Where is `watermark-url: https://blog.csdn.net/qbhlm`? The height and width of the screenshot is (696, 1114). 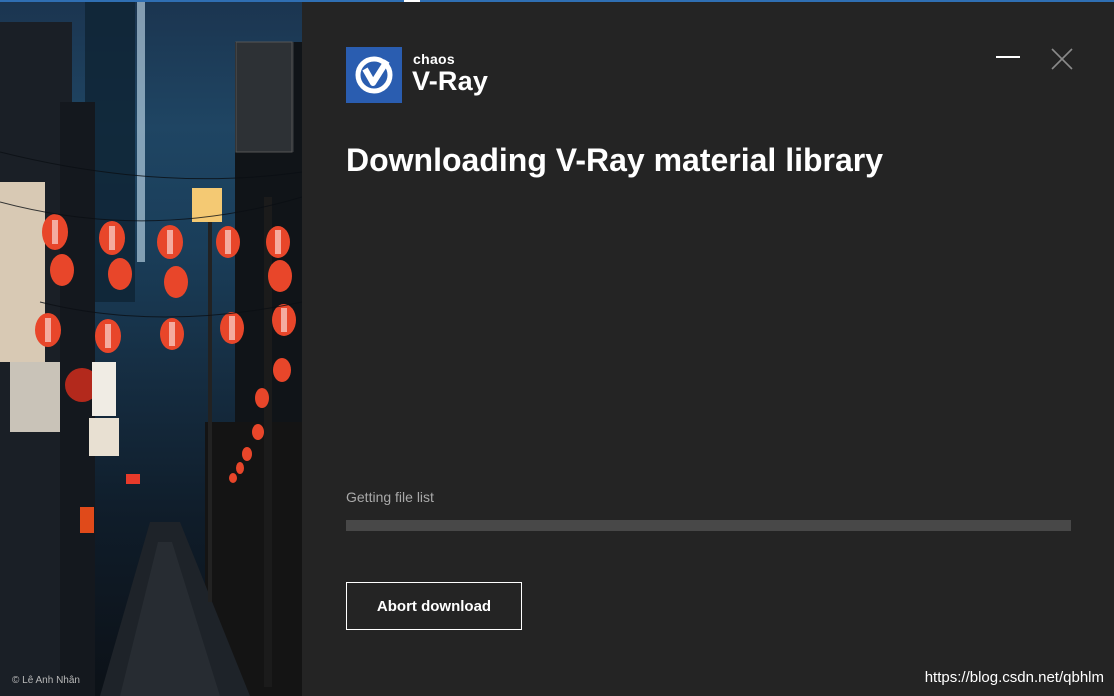 watermark-url: https://blog.csdn.net/qbhlm is located at coordinates (1014, 677).